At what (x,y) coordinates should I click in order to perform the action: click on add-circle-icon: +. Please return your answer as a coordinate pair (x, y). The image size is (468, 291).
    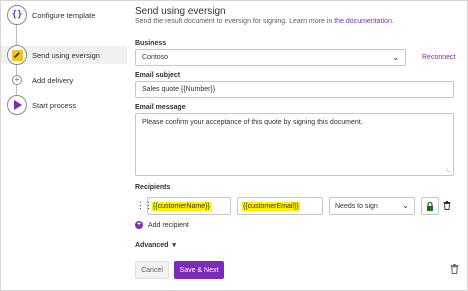
    Looking at the image, I should click on (139, 225).